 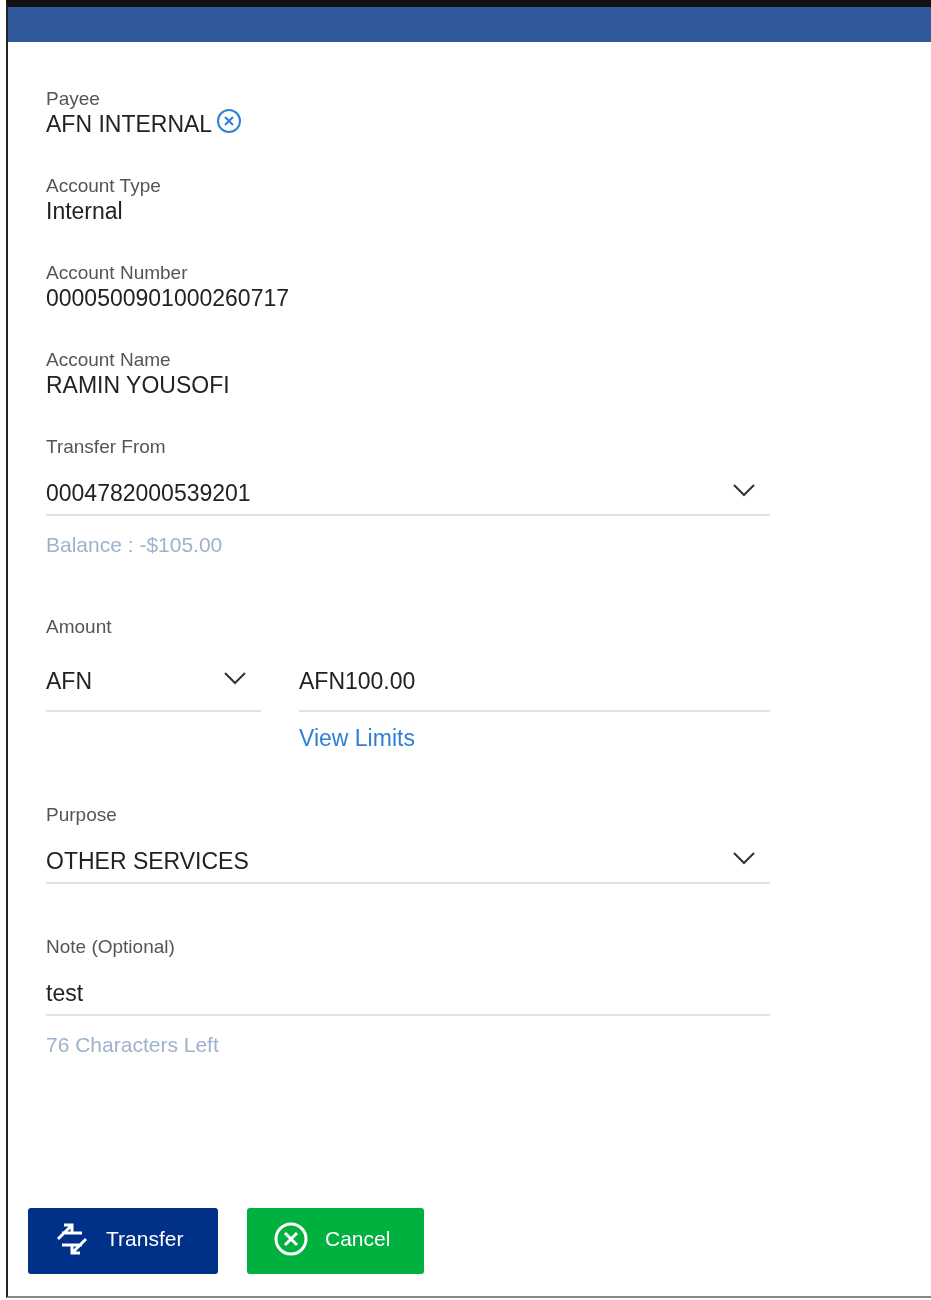 What do you see at coordinates (534, 679) in the screenshot?
I see `amount-field: AFN100.00` at bounding box center [534, 679].